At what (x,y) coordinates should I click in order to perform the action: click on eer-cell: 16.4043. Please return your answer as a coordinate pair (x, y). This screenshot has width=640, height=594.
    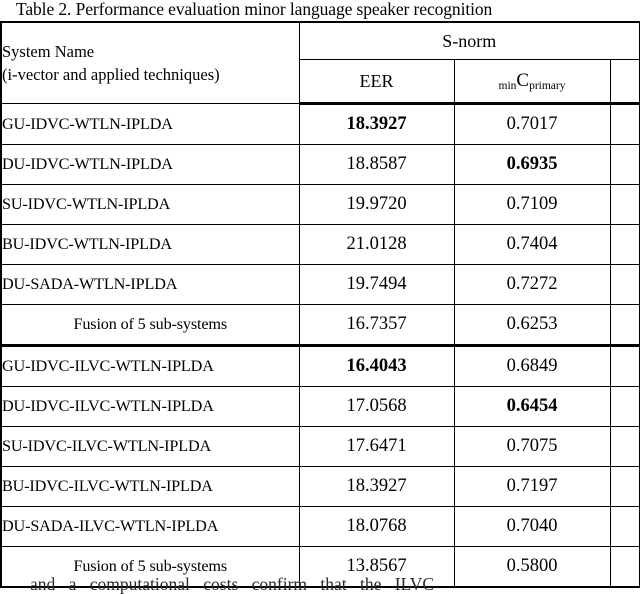
    Looking at the image, I should click on (376, 366).